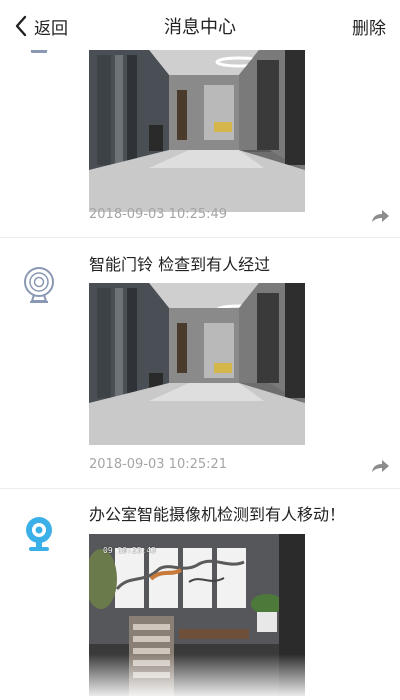 This screenshot has width=400, height=700. What do you see at coordinates (200, 25) in the screenshot?
I see `navigation-bar: 返回 消息中心 删除` at bounding box center [200, 25].